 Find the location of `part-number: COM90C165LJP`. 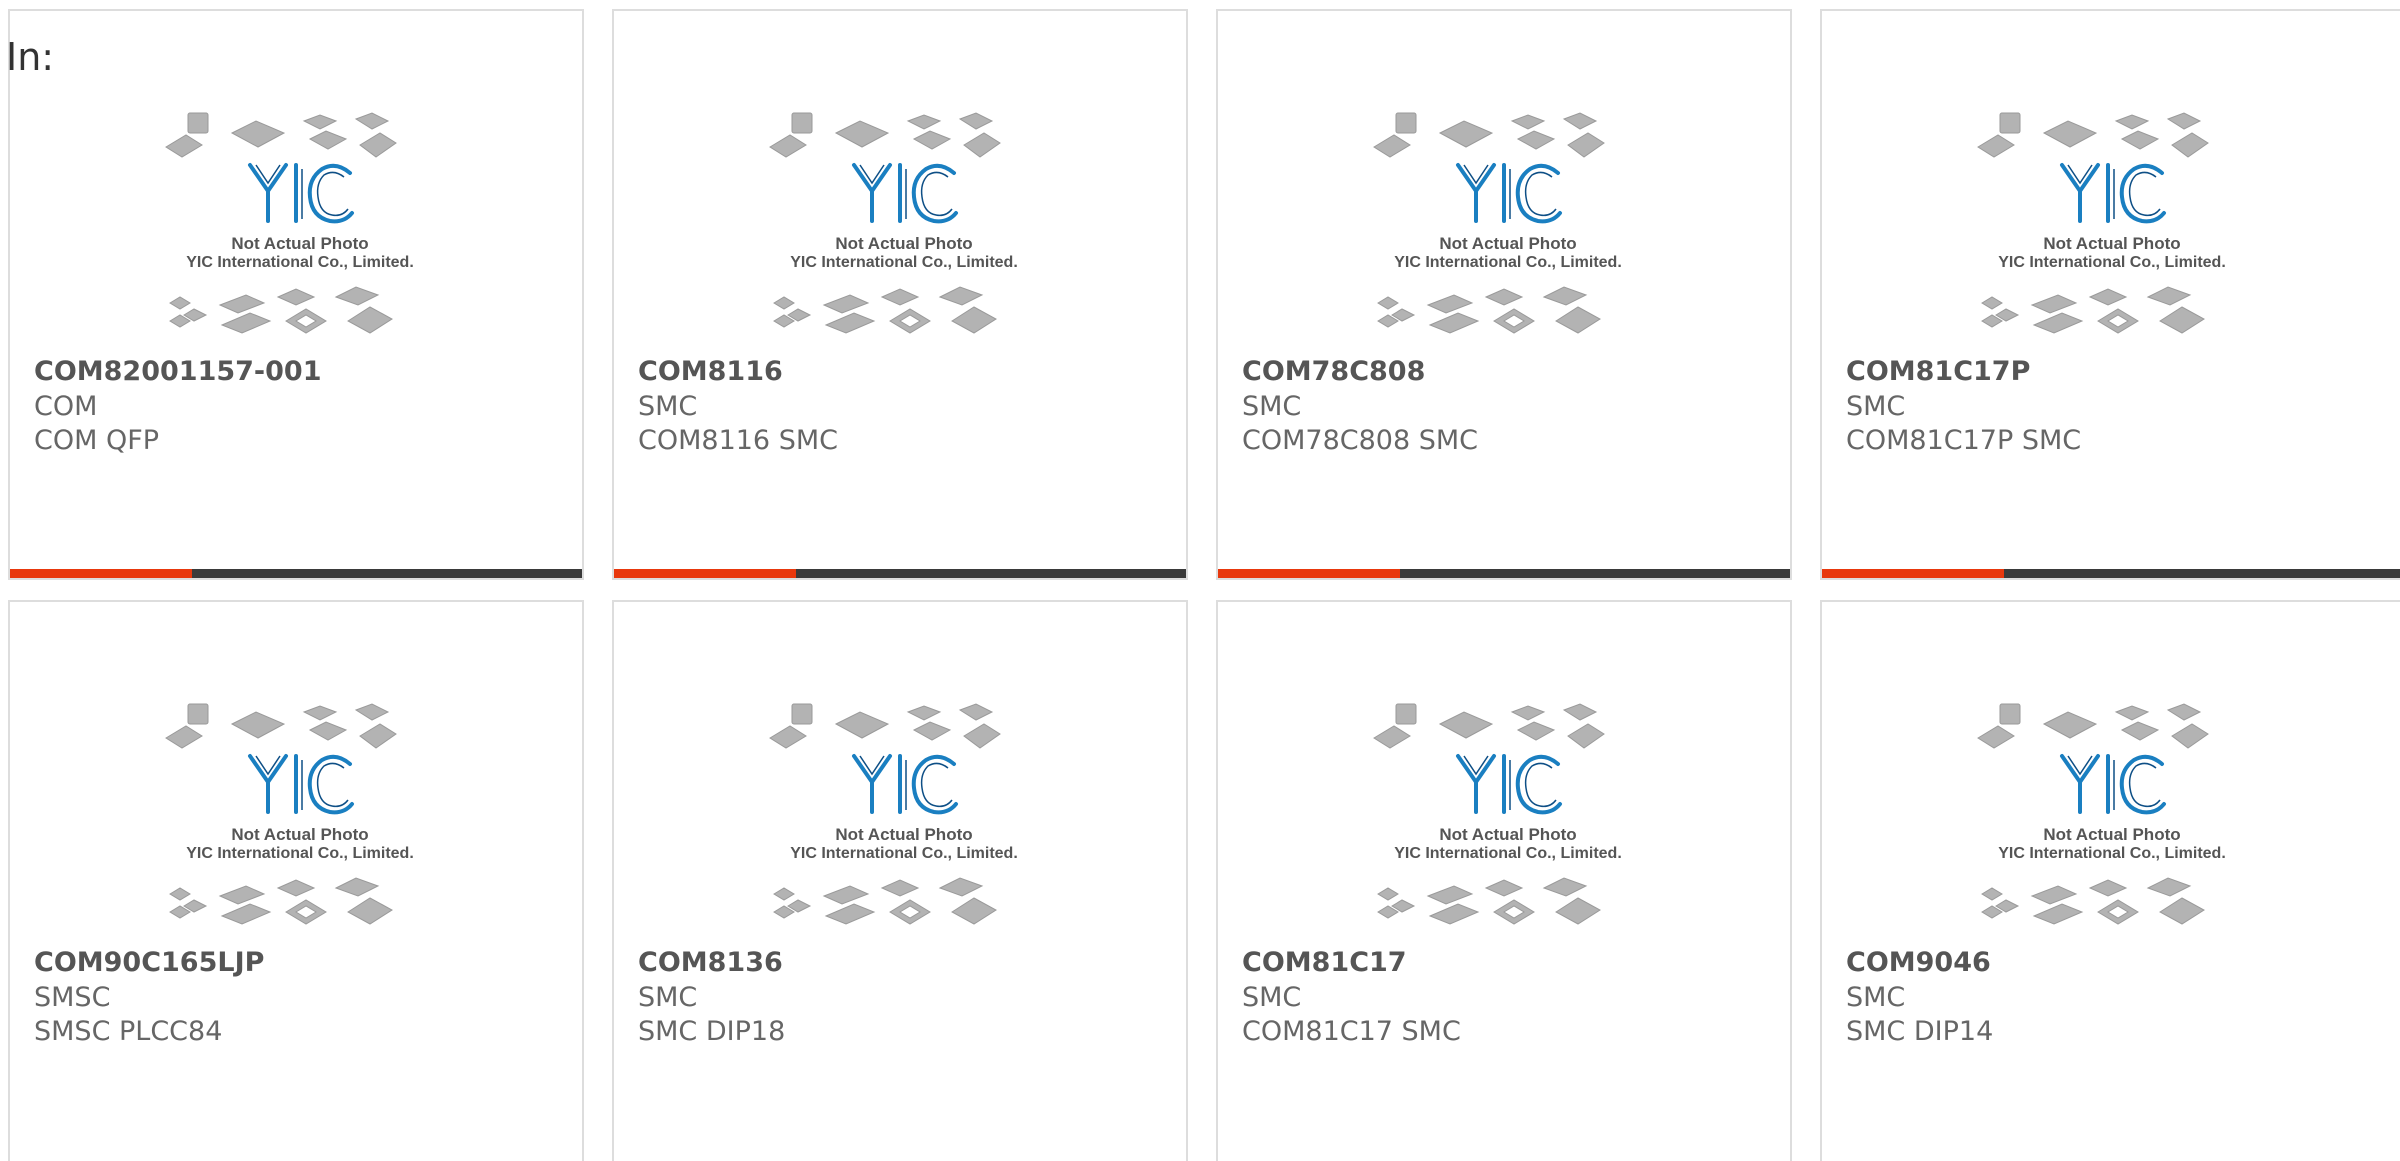

part-number: COM90C165LJP is located at coordinates (149, 963).